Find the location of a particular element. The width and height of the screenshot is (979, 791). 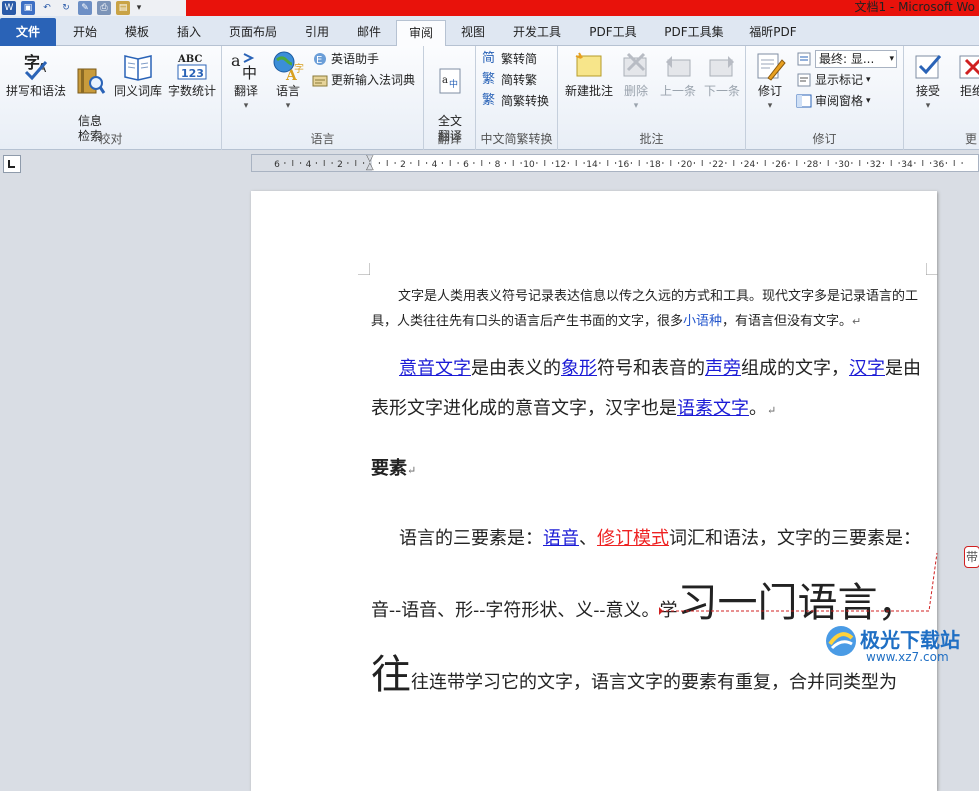

tab-pdf-tools: PDF工具 is located at coordinates (613, 33).